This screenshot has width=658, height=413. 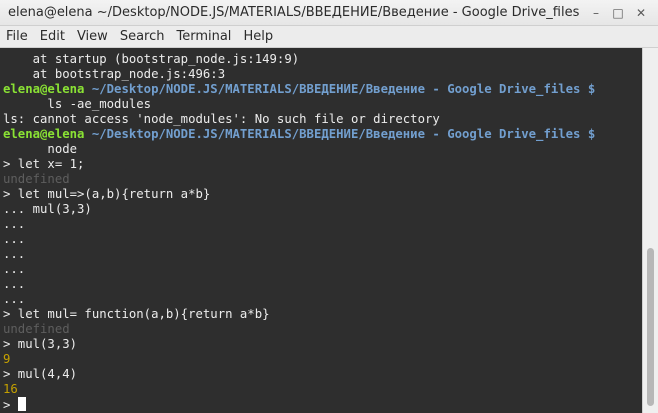 What do you see at coordinates (618, 13) in the screenshot?
I see `maximize-icon: □` at bounding box center [618, 13].